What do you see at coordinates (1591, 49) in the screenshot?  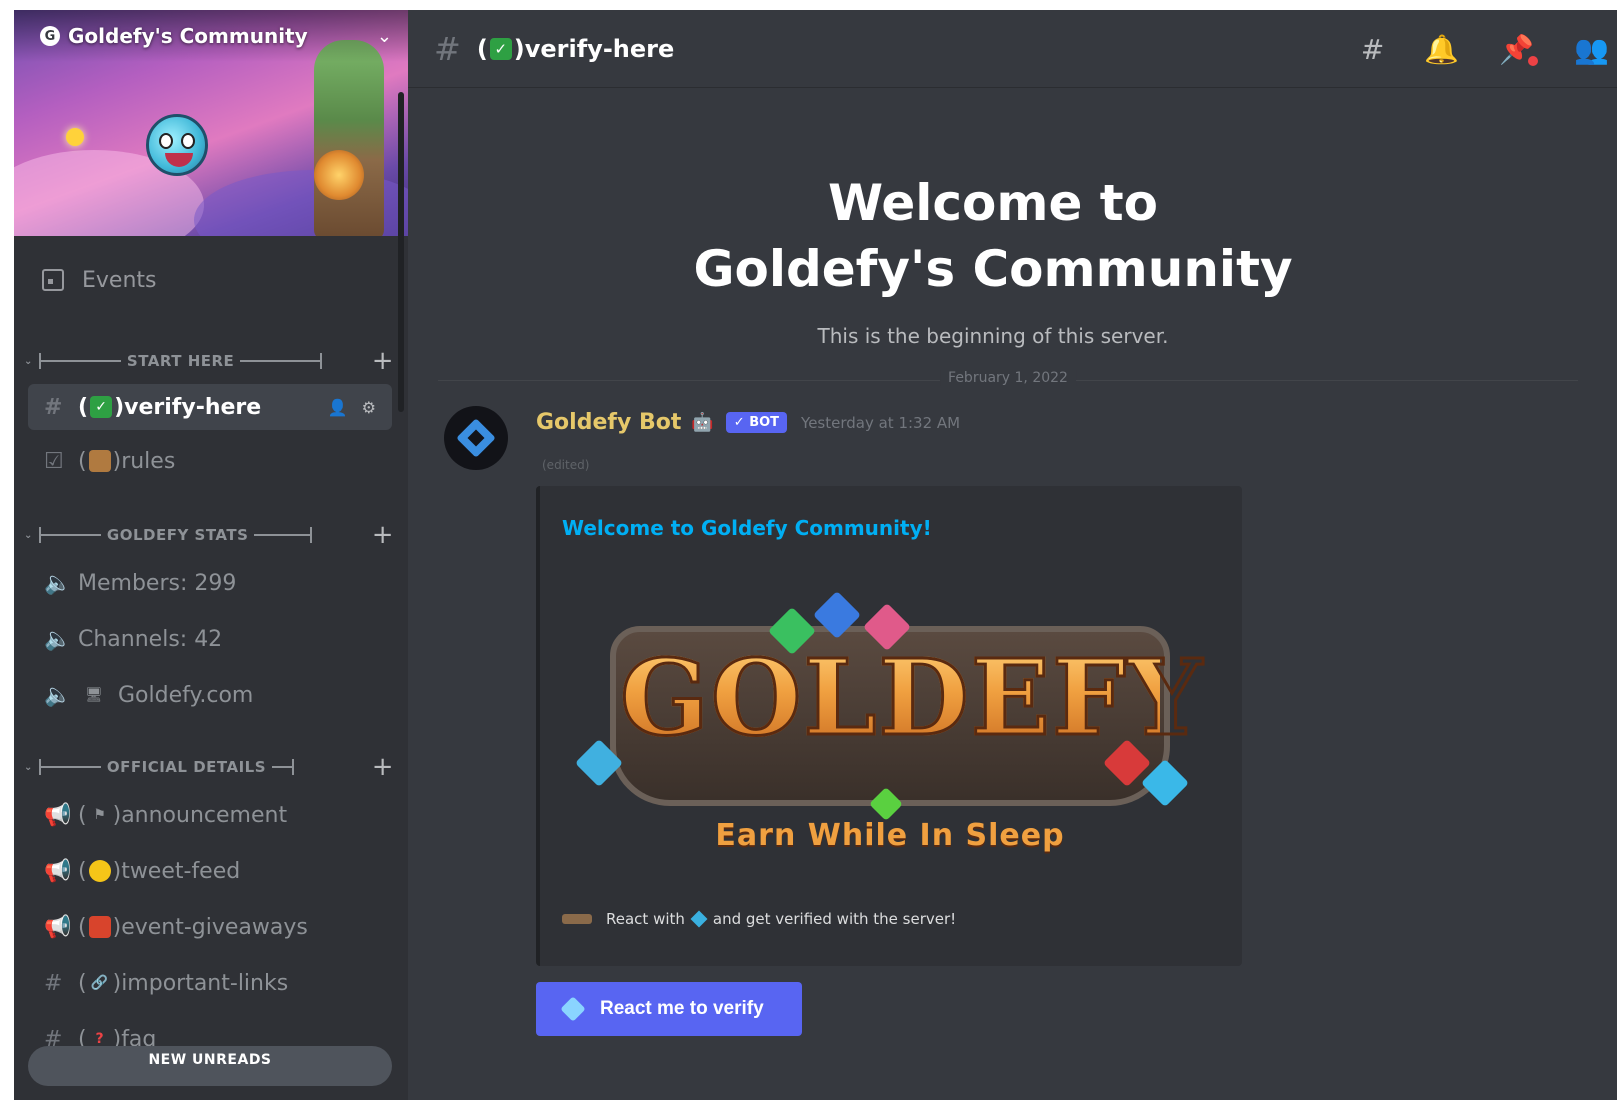 I see `members-icon: 👥` at bounding box center [1591, 49].